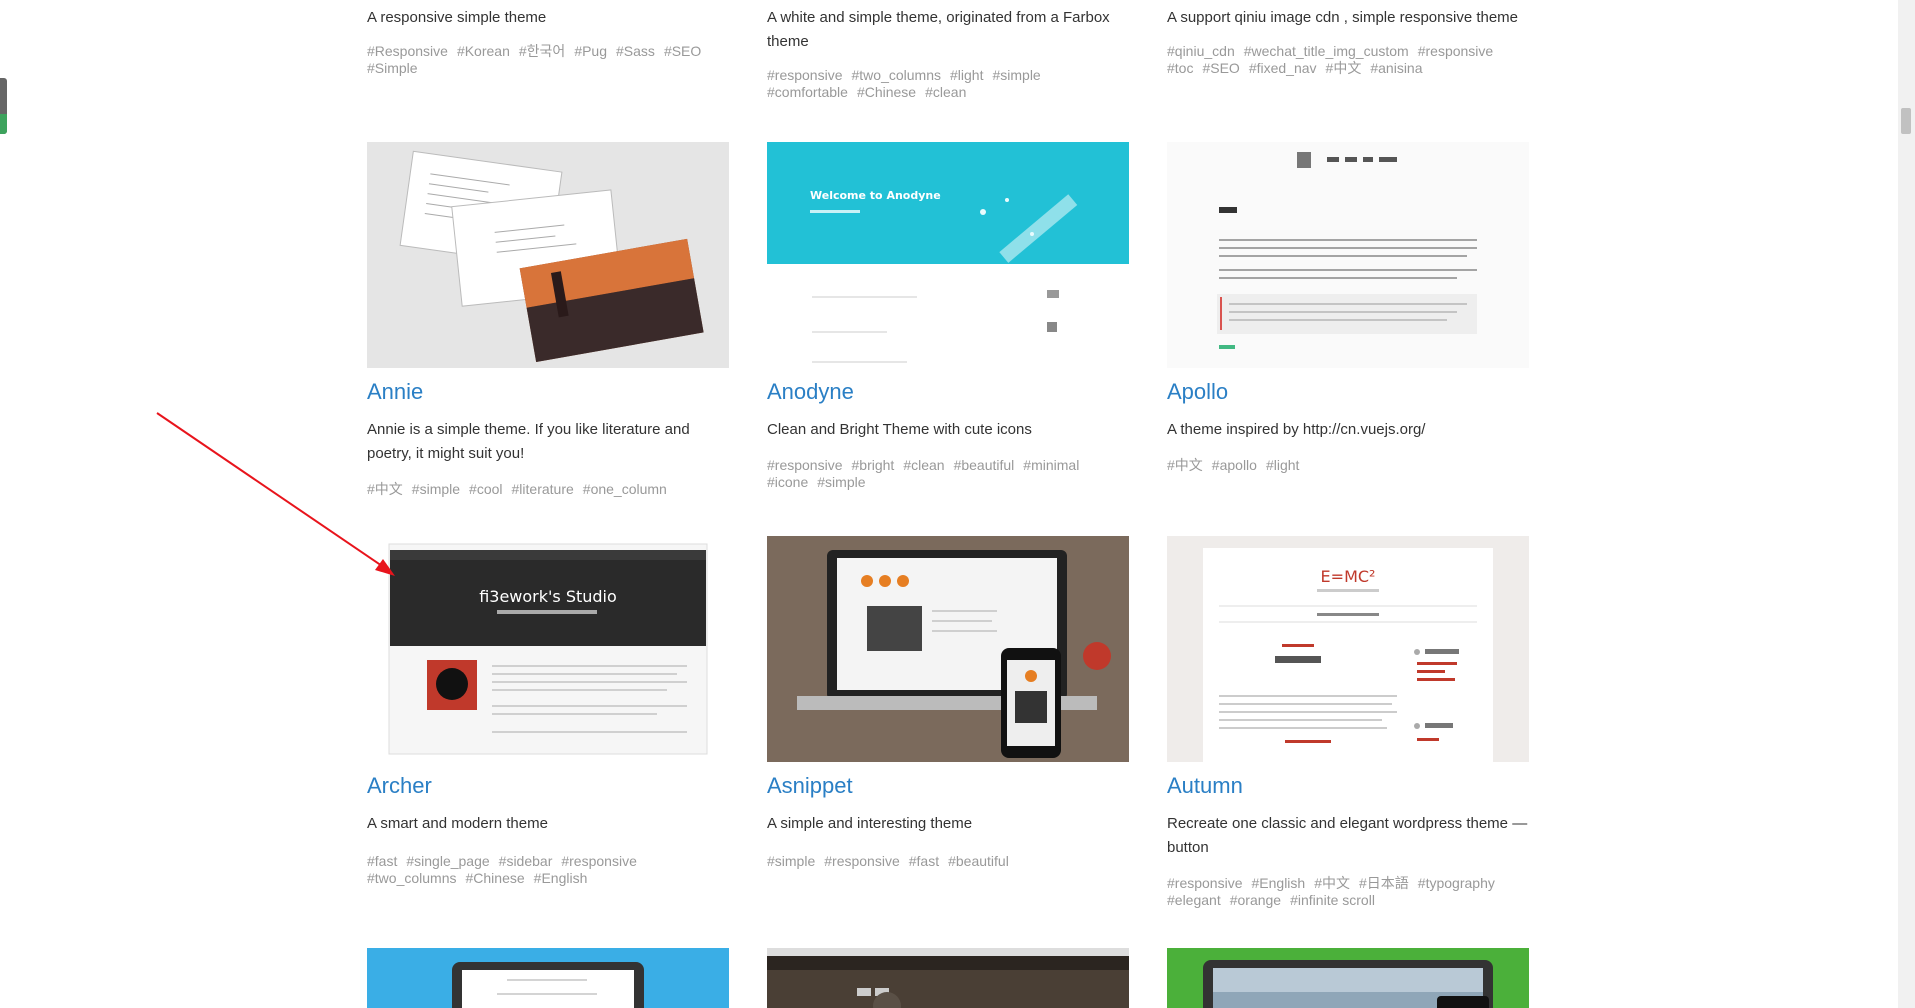  I want to click on thumbnail-heading: E=MC², so click(1348, 576).